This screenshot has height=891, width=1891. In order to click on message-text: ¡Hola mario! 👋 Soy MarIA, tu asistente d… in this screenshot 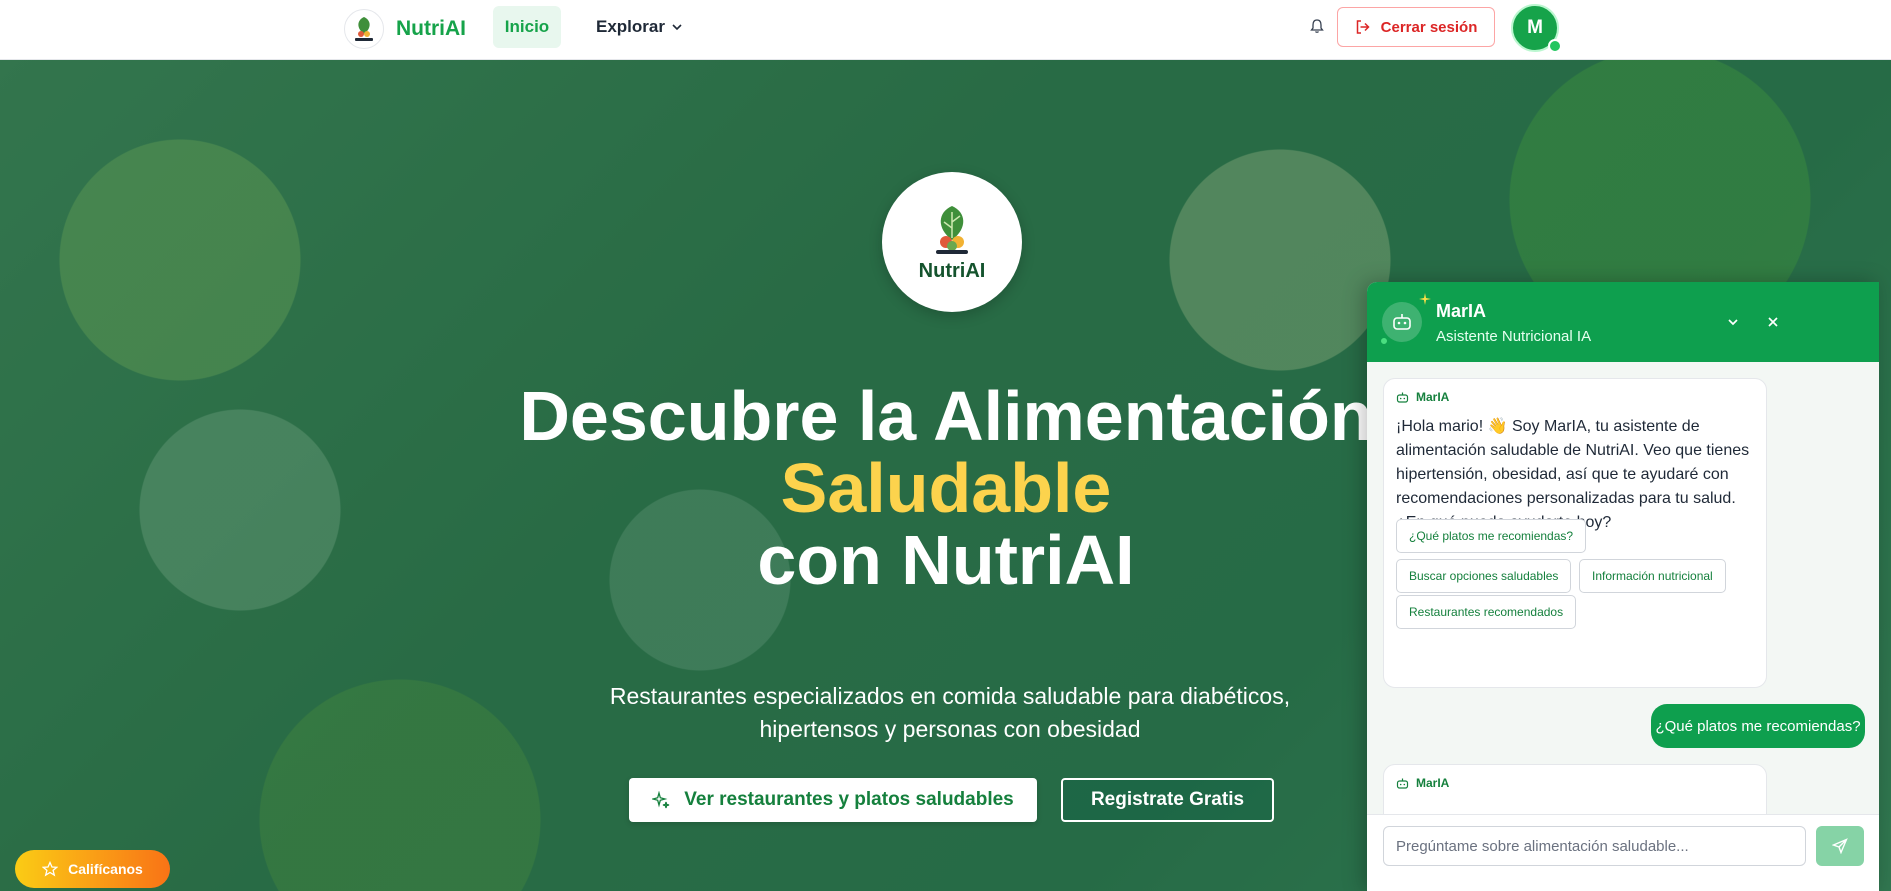, I will do `click(1573, 474)`.